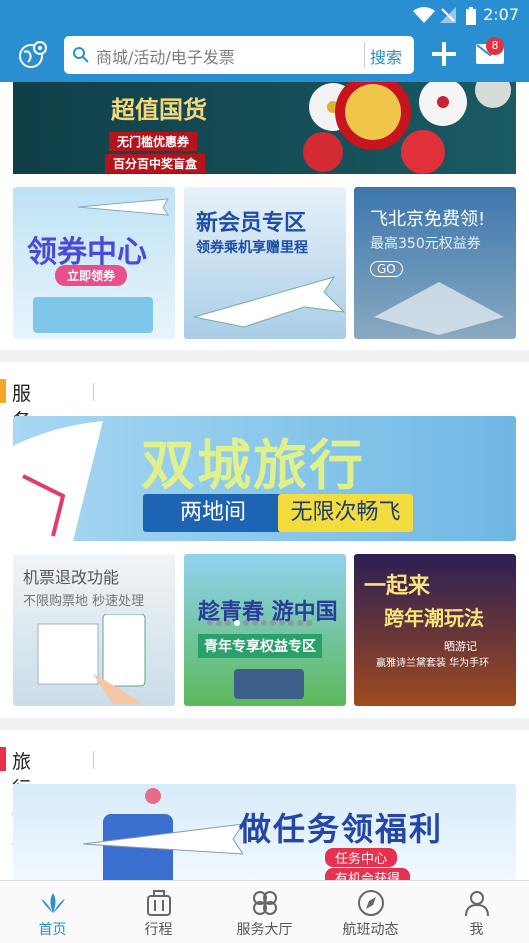 The width and height of the screenshot is (529, 943). Describe the element at coordinates (371, 903) in the screenshot. I see `compass-icon` at that location.